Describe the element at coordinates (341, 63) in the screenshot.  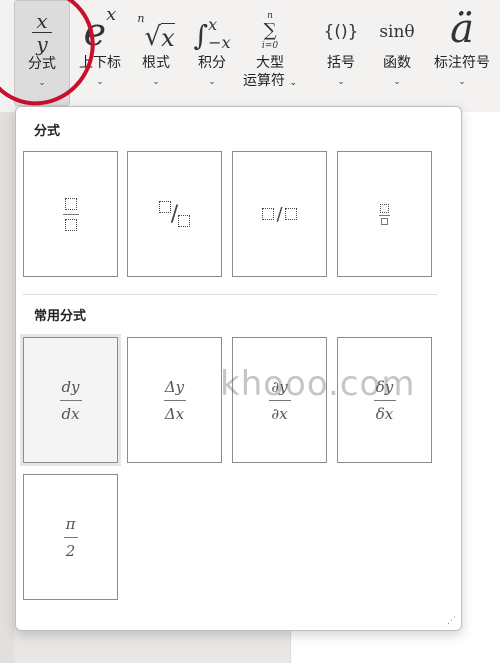
I see `bracket-label: 括号` at that location.